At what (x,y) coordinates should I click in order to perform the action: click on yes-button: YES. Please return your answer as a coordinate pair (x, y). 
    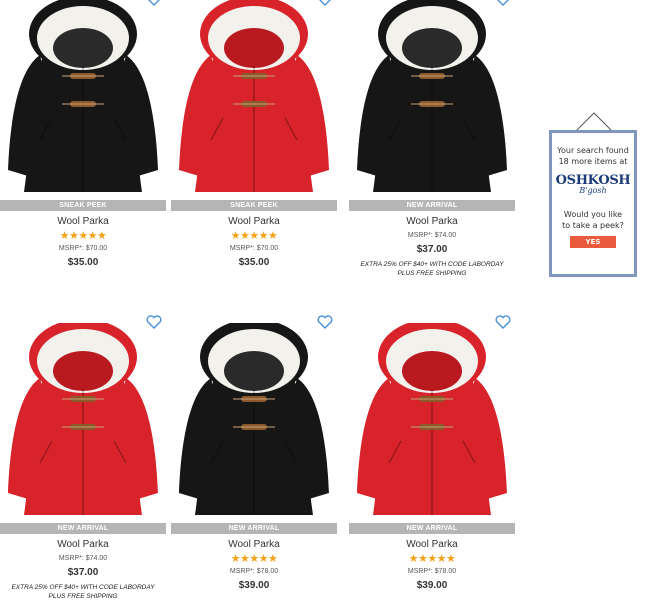
    Looking at the image, I should click on (593, 242).